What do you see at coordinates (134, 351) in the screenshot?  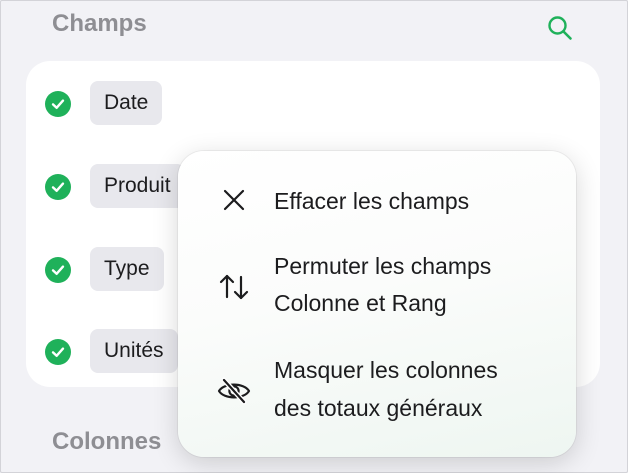 I see `field-chip-unites: Unités` at bounding box center [134, 351].